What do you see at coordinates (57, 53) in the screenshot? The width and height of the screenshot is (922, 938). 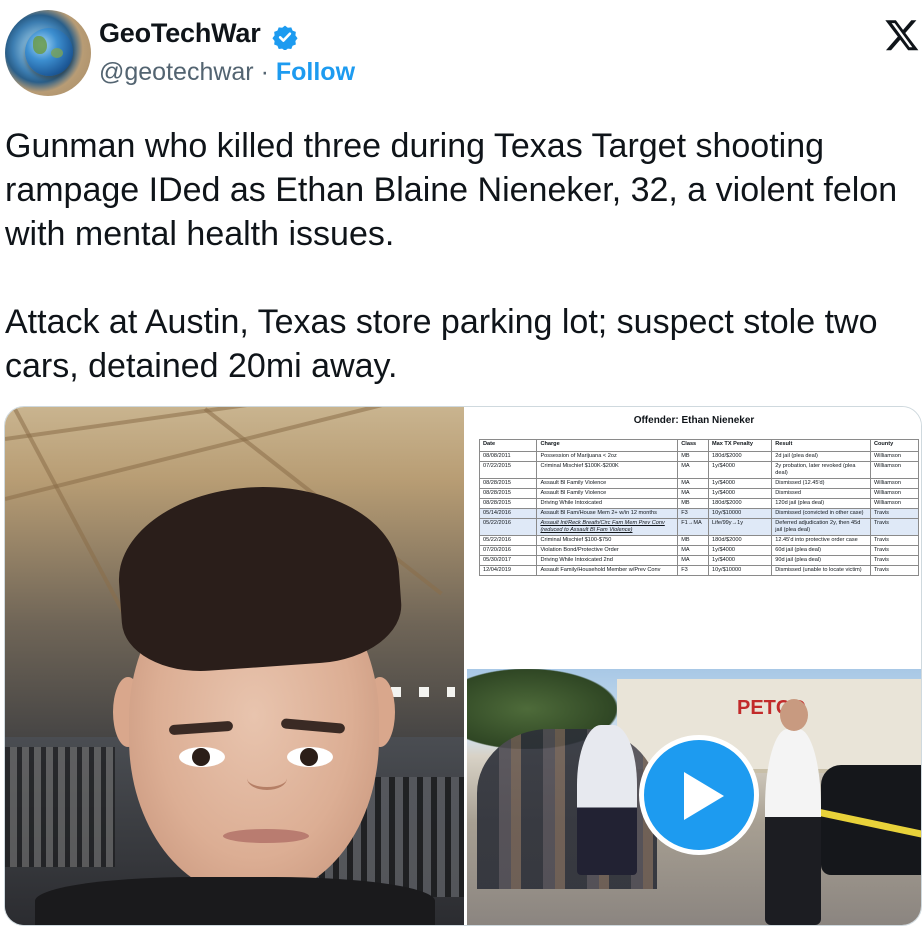 I see `globe-landmass` at bounding box center [57, 53].